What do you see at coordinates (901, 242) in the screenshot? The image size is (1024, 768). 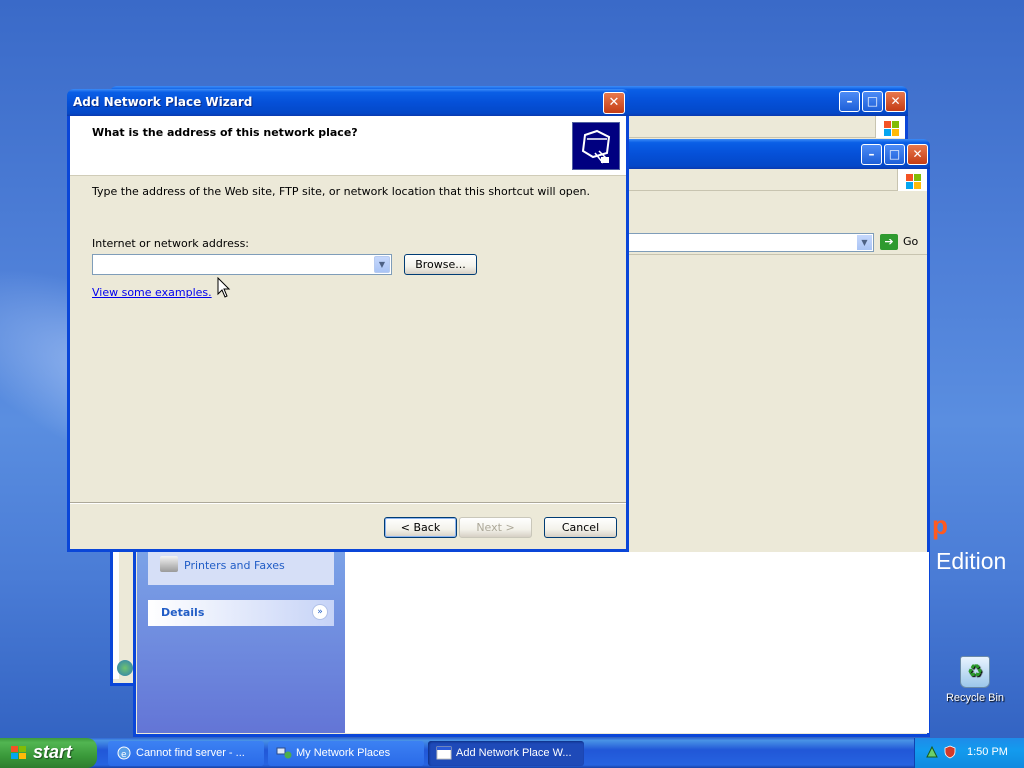 I see `go-button: ➔ Go` at bounding box center [901, 242].